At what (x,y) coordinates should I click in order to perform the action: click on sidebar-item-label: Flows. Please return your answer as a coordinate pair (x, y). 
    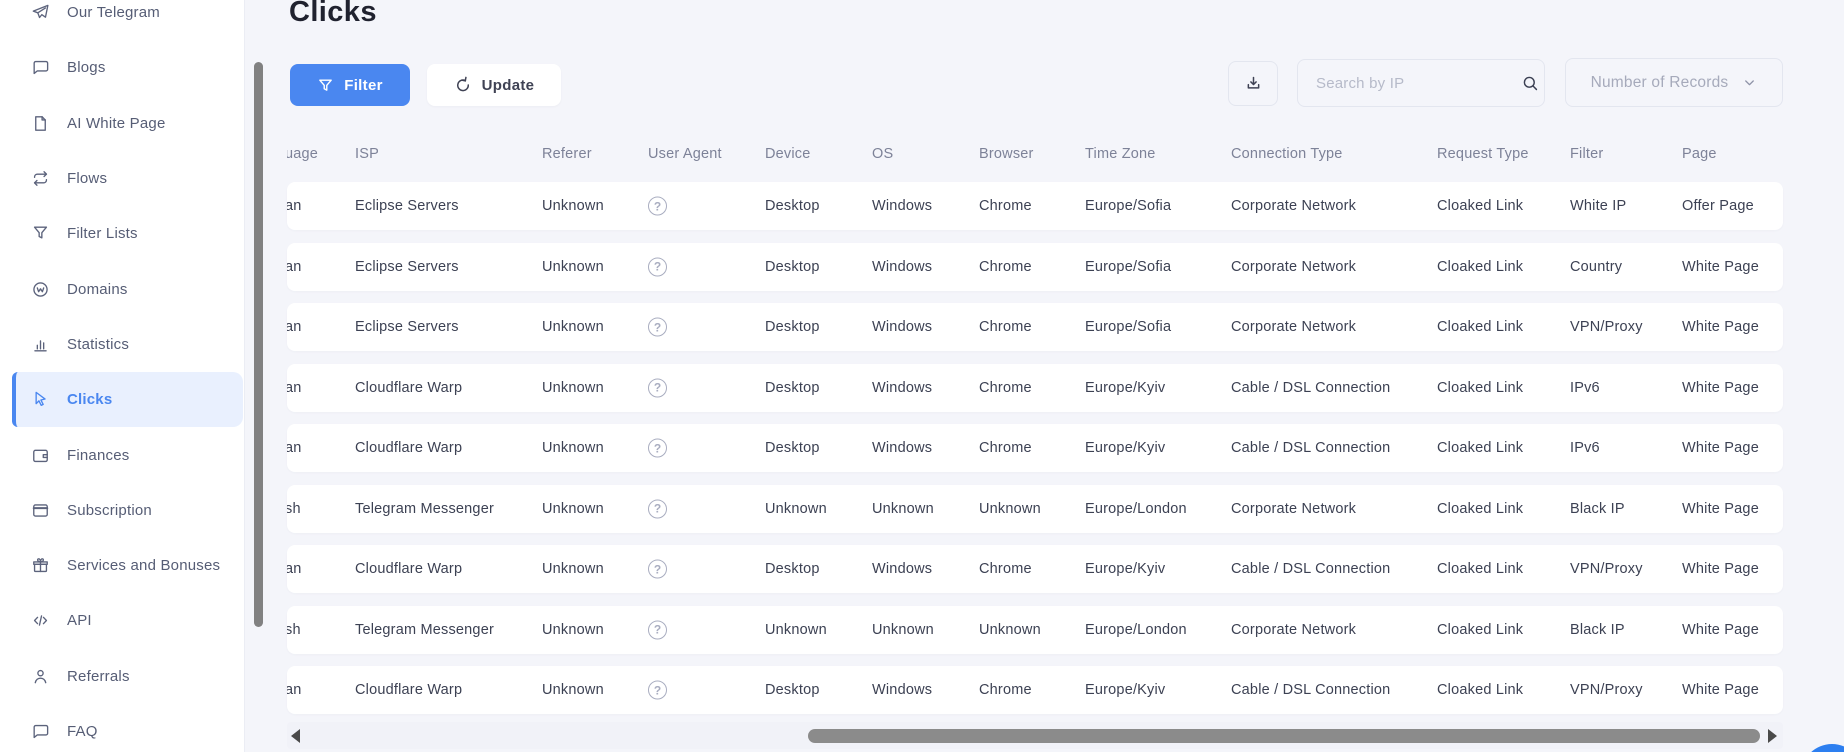
    Looking at the image, I should click on (87, 179).